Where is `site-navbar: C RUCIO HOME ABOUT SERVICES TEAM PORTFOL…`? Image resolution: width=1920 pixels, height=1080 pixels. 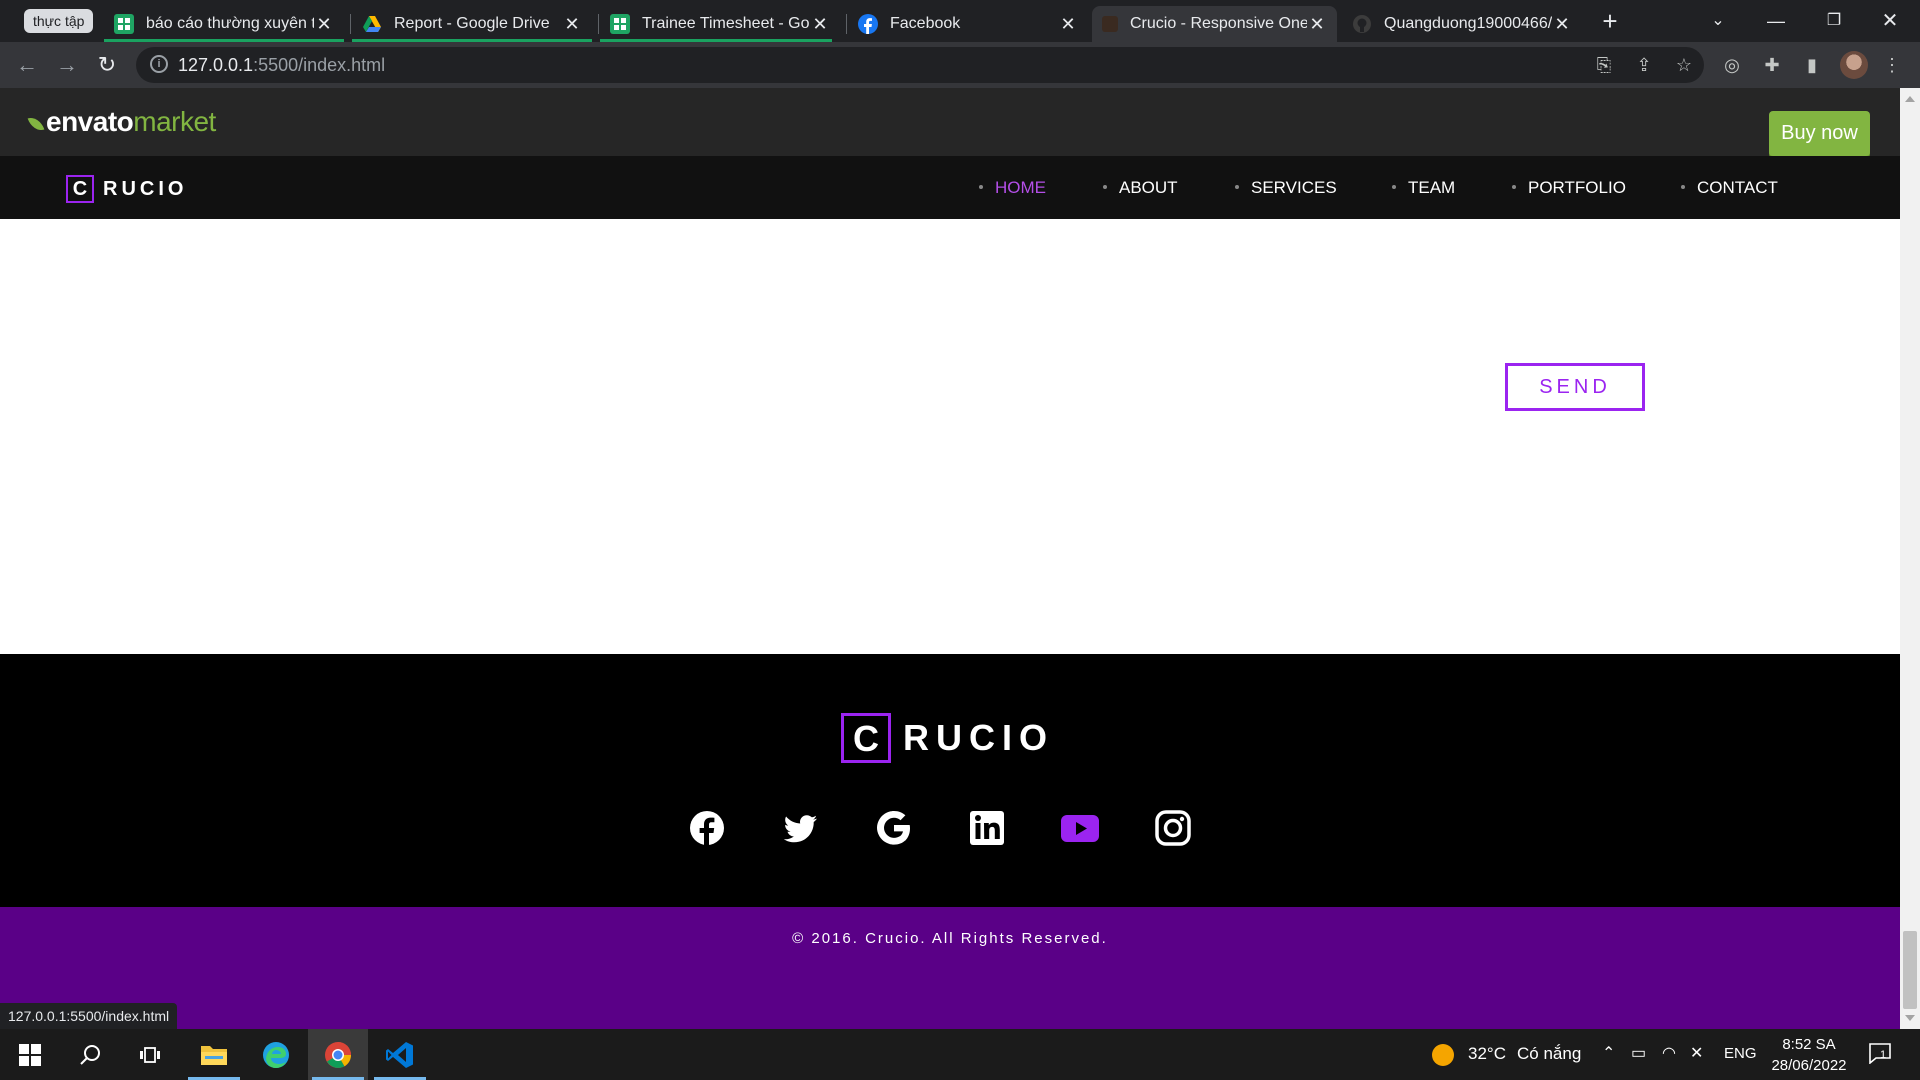
site-navbar: C RUCIO HOME ABOUT SERVICES TEAM PORTFOL… is located at coordinates (950, 187).